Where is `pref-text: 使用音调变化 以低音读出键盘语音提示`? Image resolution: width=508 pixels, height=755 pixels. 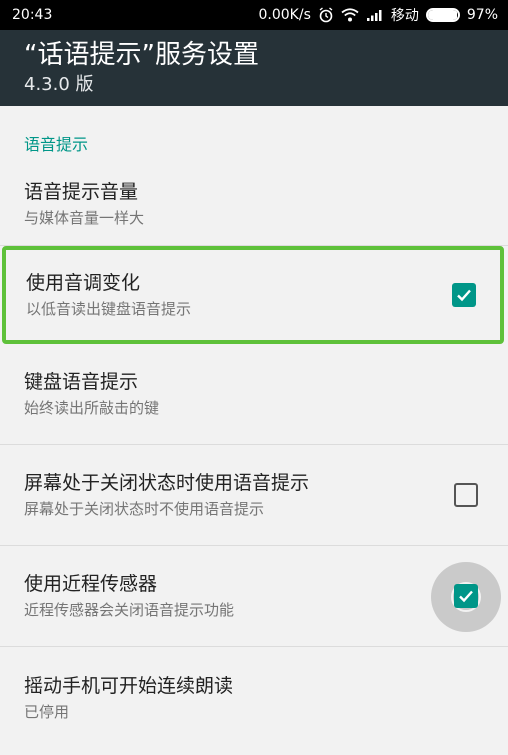
pref-text: 使用音调变化 以低音读出键盘语音提示 is located at coordinates (108, 295).